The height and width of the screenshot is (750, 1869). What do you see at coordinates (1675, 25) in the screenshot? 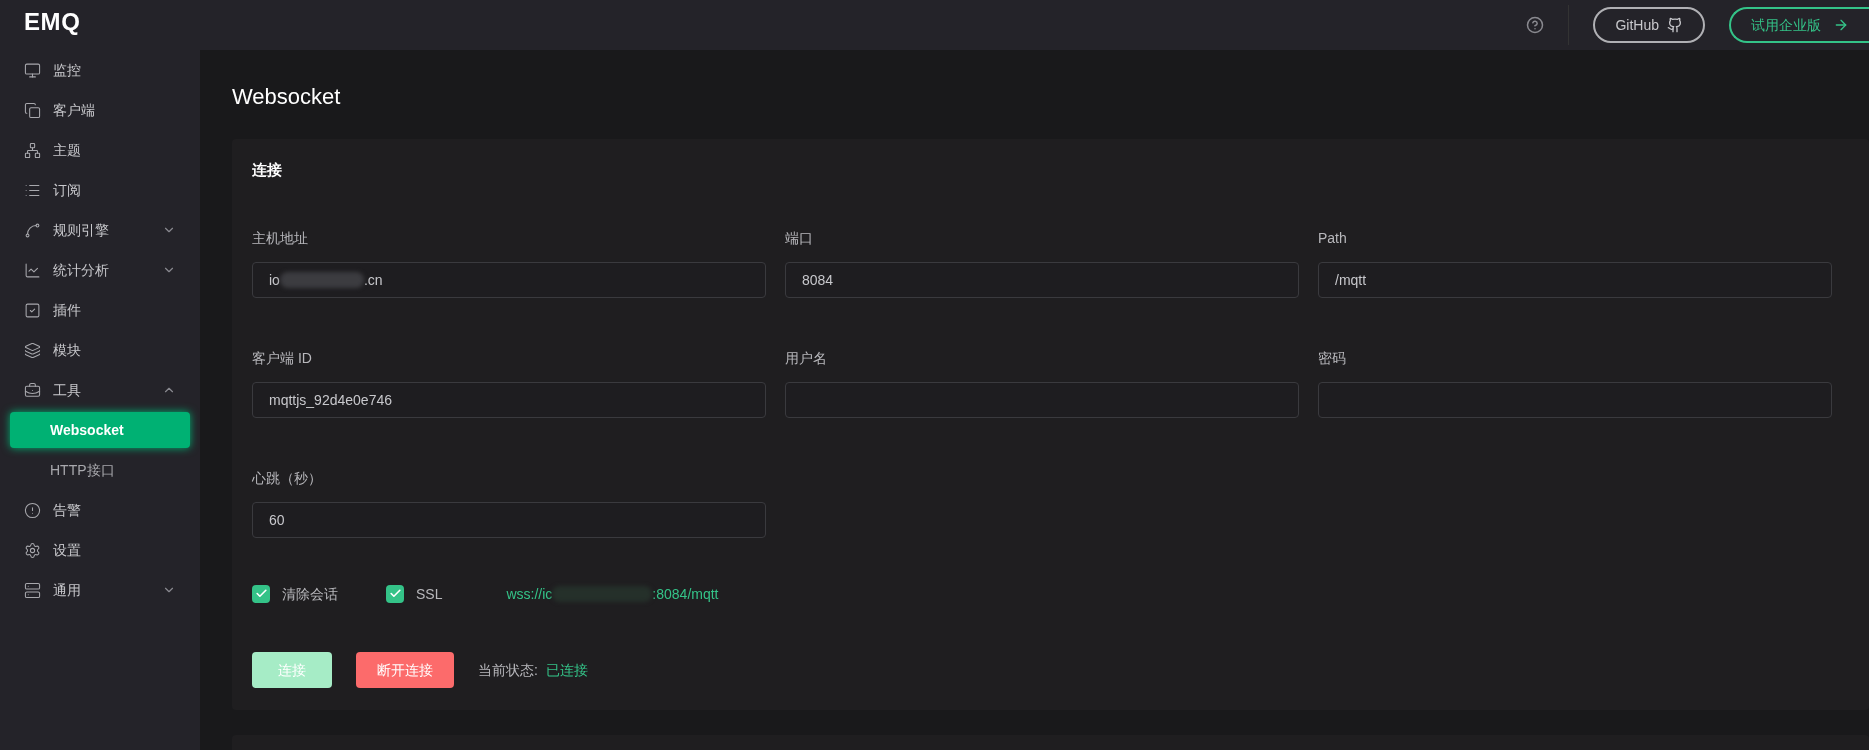
I see `github-icon` at bounding box center [1675, 25].